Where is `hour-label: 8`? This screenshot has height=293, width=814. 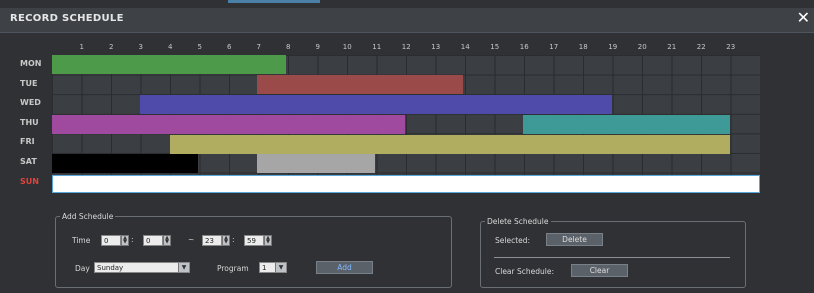
hour-label: 8 is located at coordinates (288, 47).